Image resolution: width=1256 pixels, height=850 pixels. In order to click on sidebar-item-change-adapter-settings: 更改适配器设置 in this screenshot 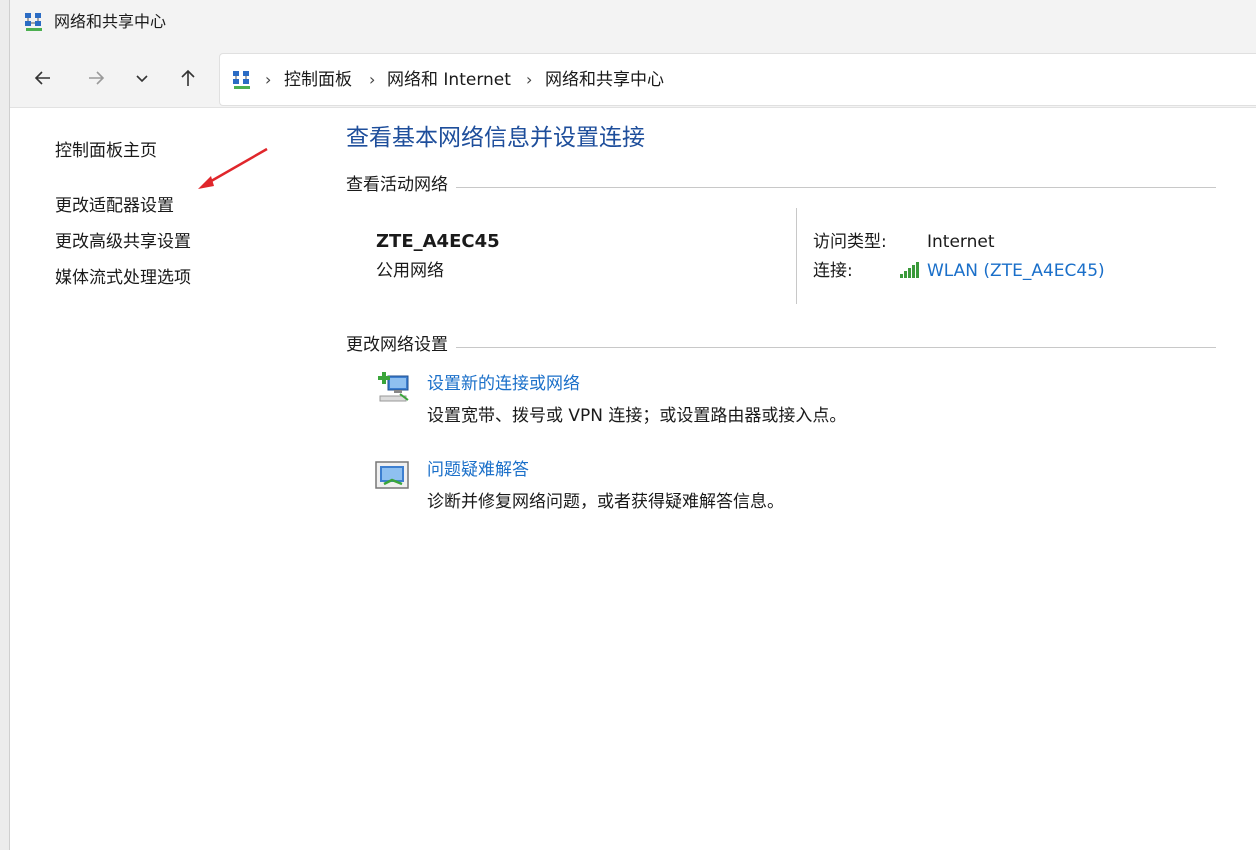, I will do `click(114, 206)`.